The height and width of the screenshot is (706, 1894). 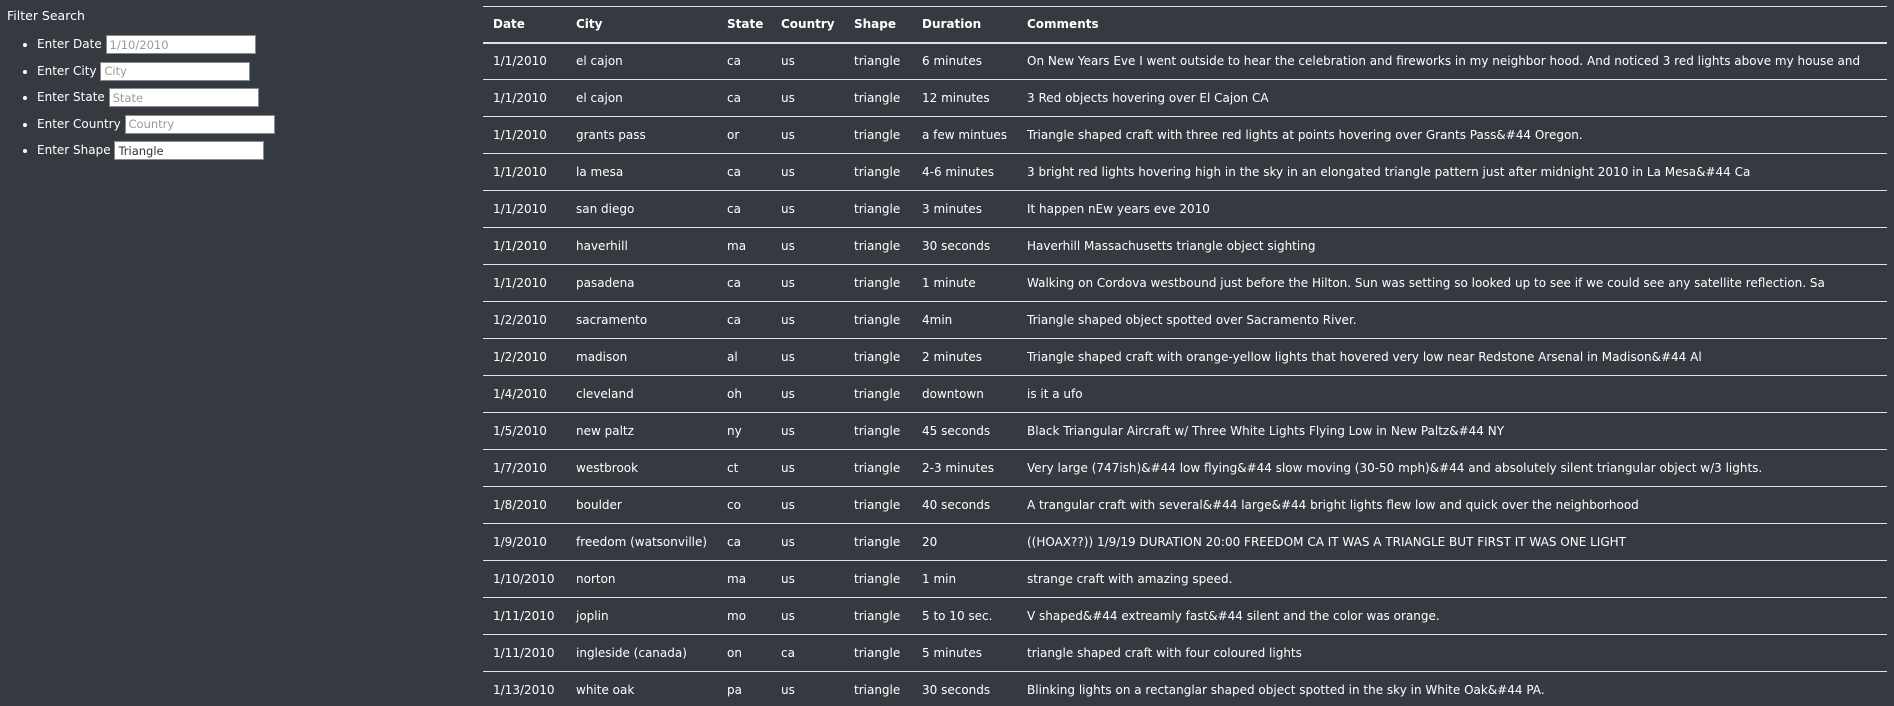 I want to click on cell-state: ct, so click(x=744, y=468).